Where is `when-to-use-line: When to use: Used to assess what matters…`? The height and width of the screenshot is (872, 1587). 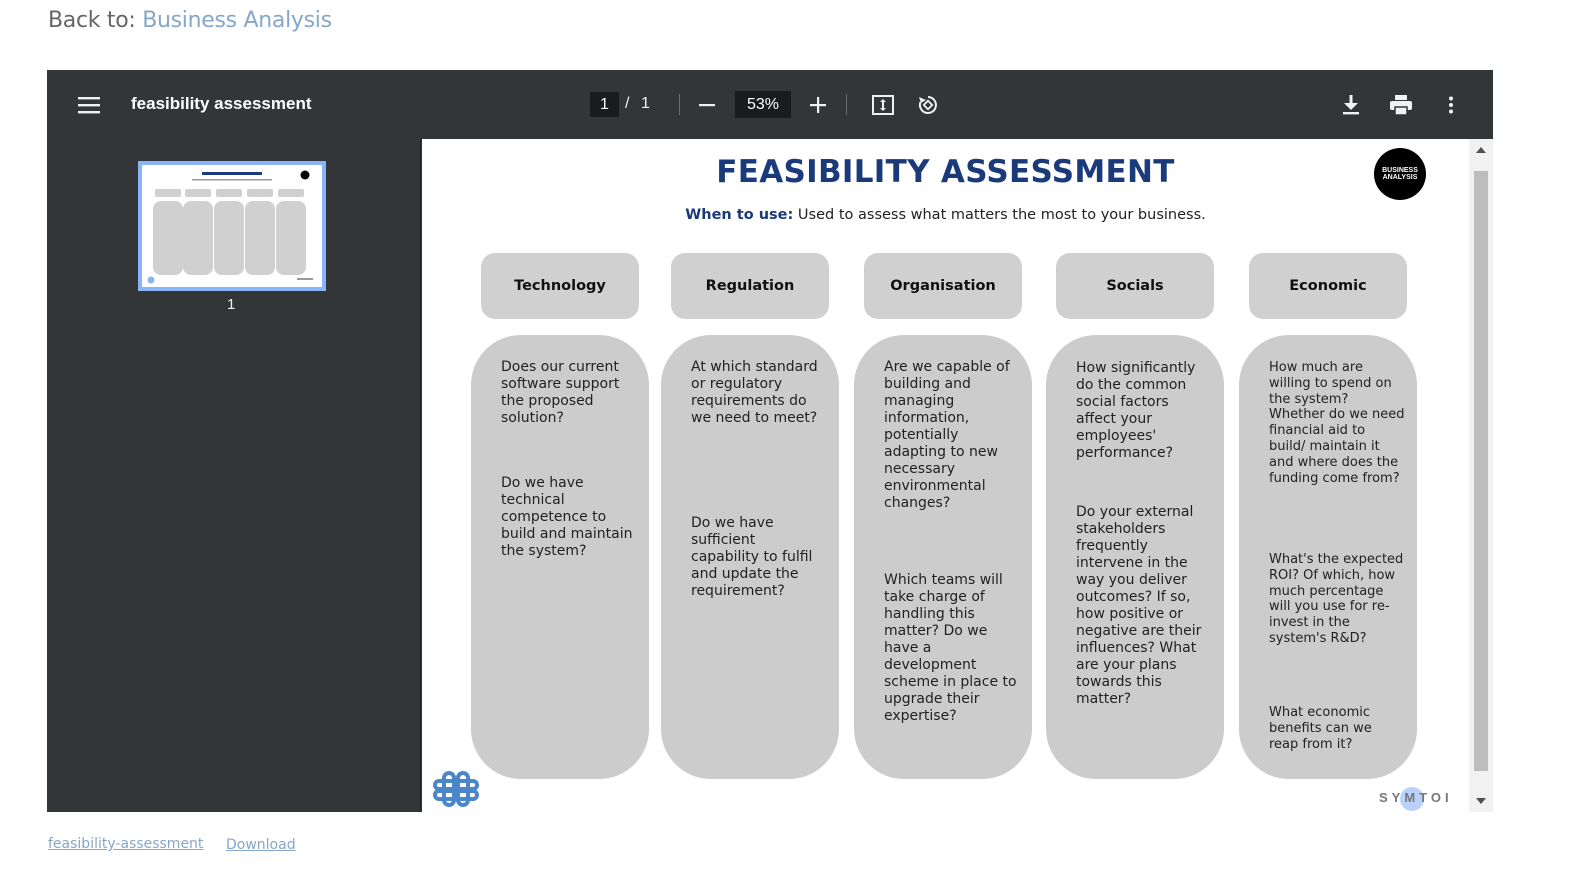
when-to-use-line: When to use: Used to assess what matters… is located at coordinates (945, 215).